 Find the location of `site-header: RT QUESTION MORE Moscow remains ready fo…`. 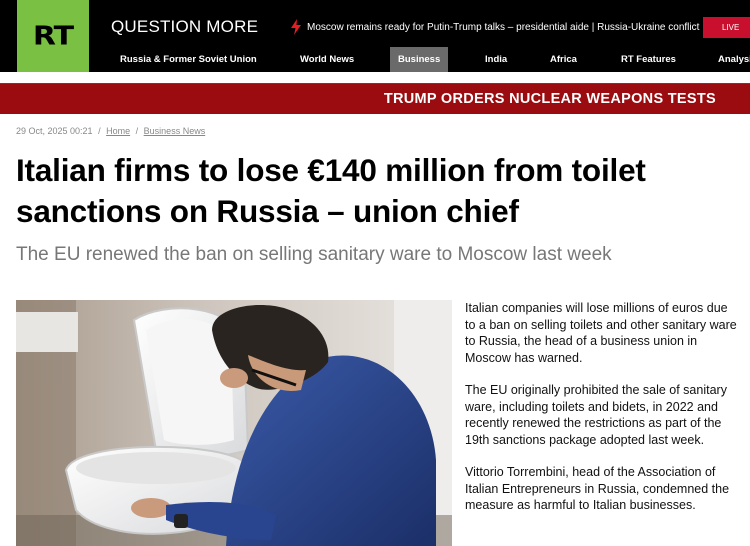

site-header: RT QUESTION MORE Moscow remains ready fo… is located at coordinates (375, 36).